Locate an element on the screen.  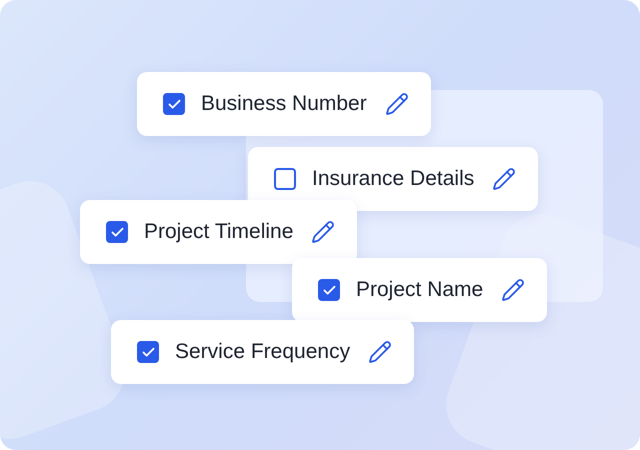
field-label: Project Name is located at coordinates (420, 290).